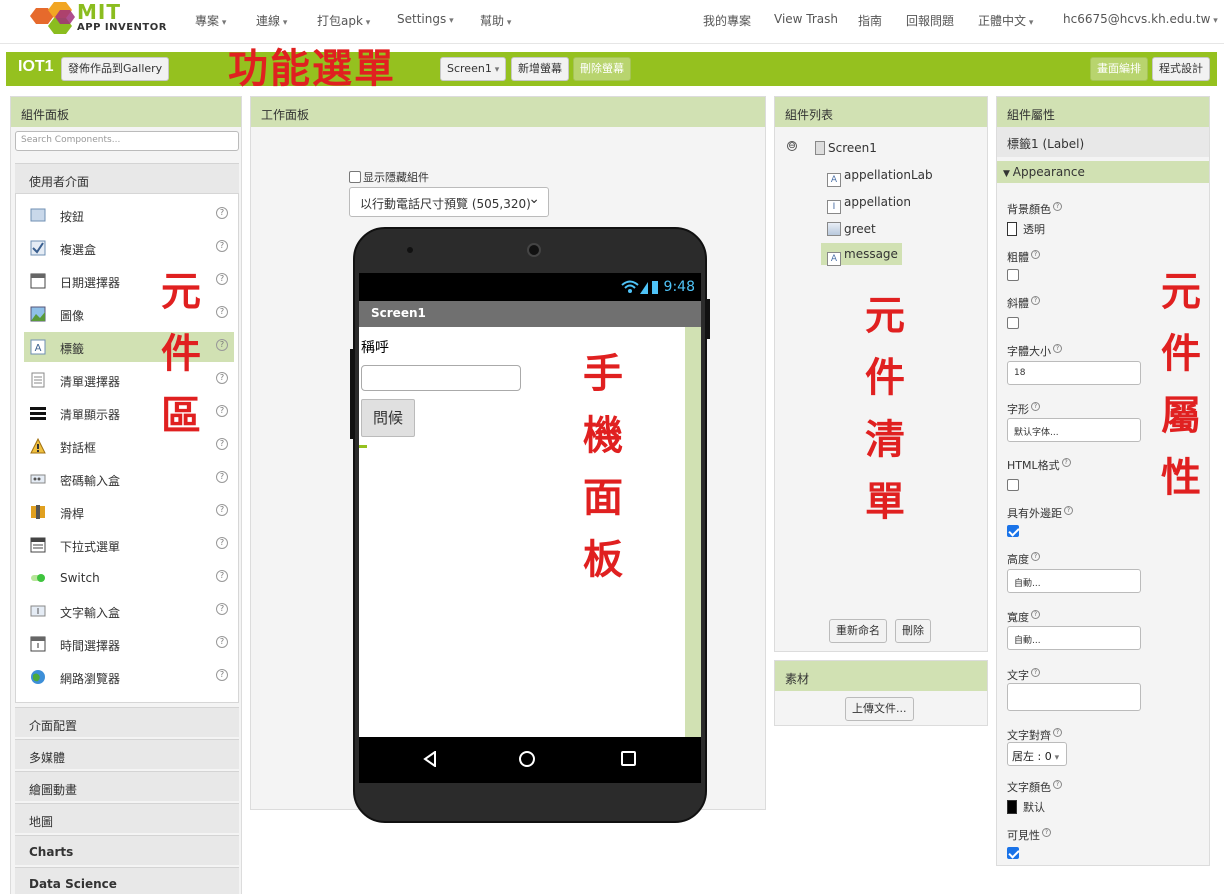  What do you see at coordinates (1037, 754) in the screenshot?
I see `prop-align-select: 居左 : 0` at bounding box center [1037, 754].